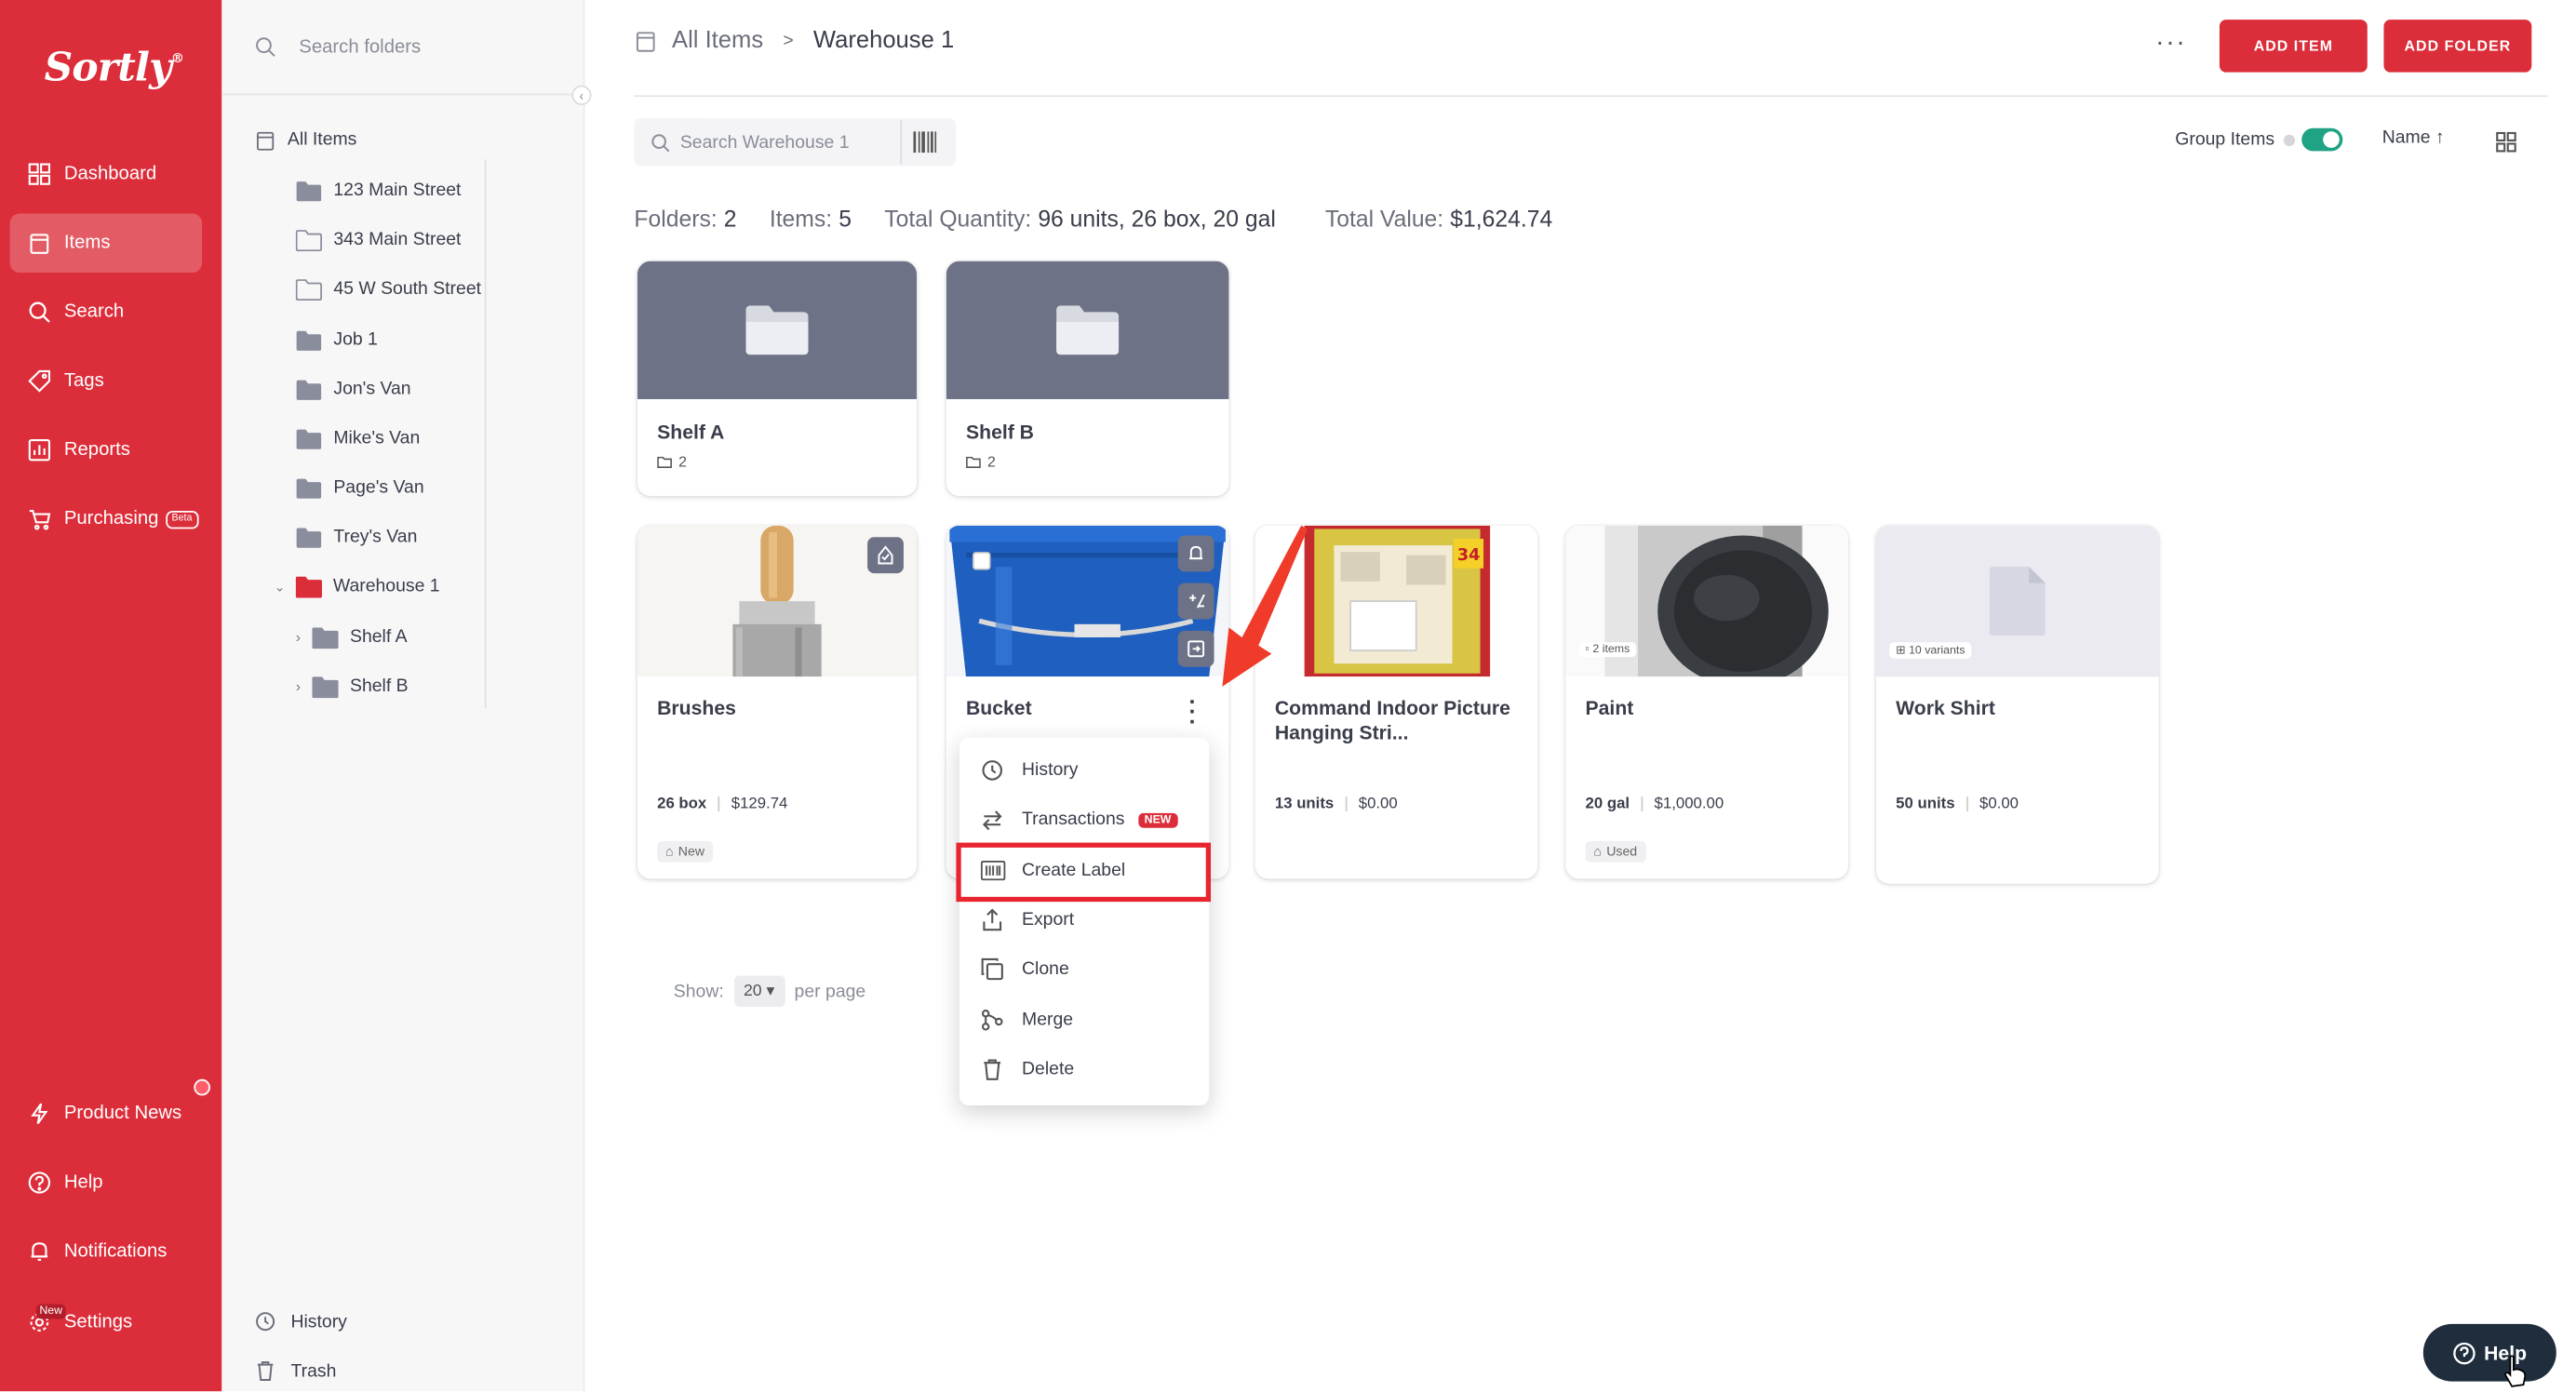 The image size is (2576, 1392). Describe the element at coordinates (1193, 710) in the screenshot. I see `item-menu-button: · · ·` at that location.